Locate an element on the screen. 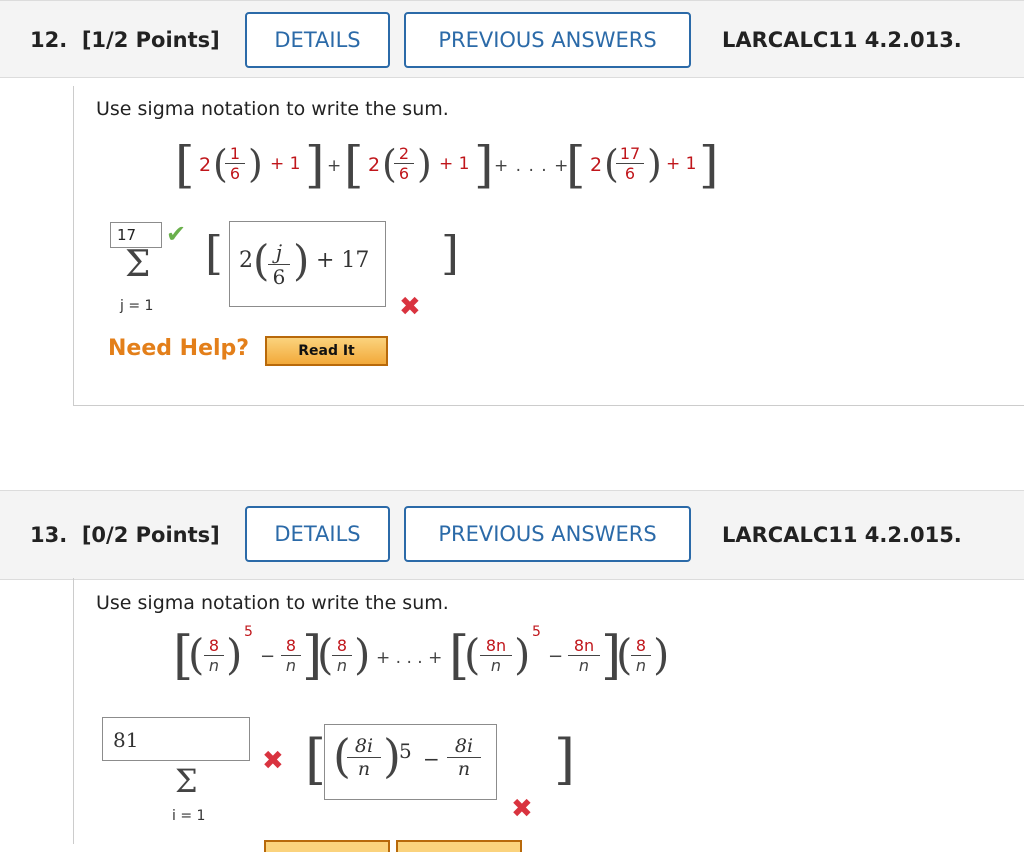 This screenshot has height=852, width=1024. watch-it-button is located at coordinates (459, 846).